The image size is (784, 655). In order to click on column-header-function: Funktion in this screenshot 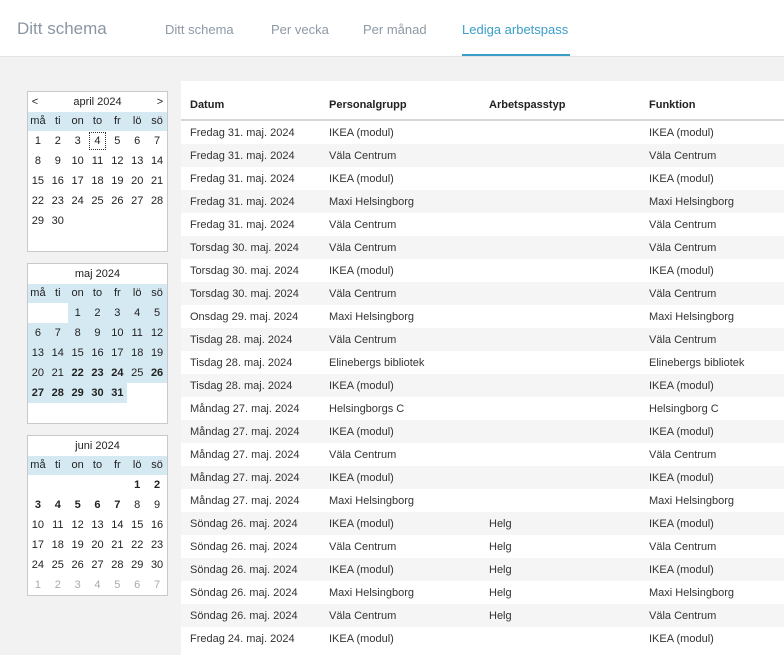, I will do `click(712, 106)`.